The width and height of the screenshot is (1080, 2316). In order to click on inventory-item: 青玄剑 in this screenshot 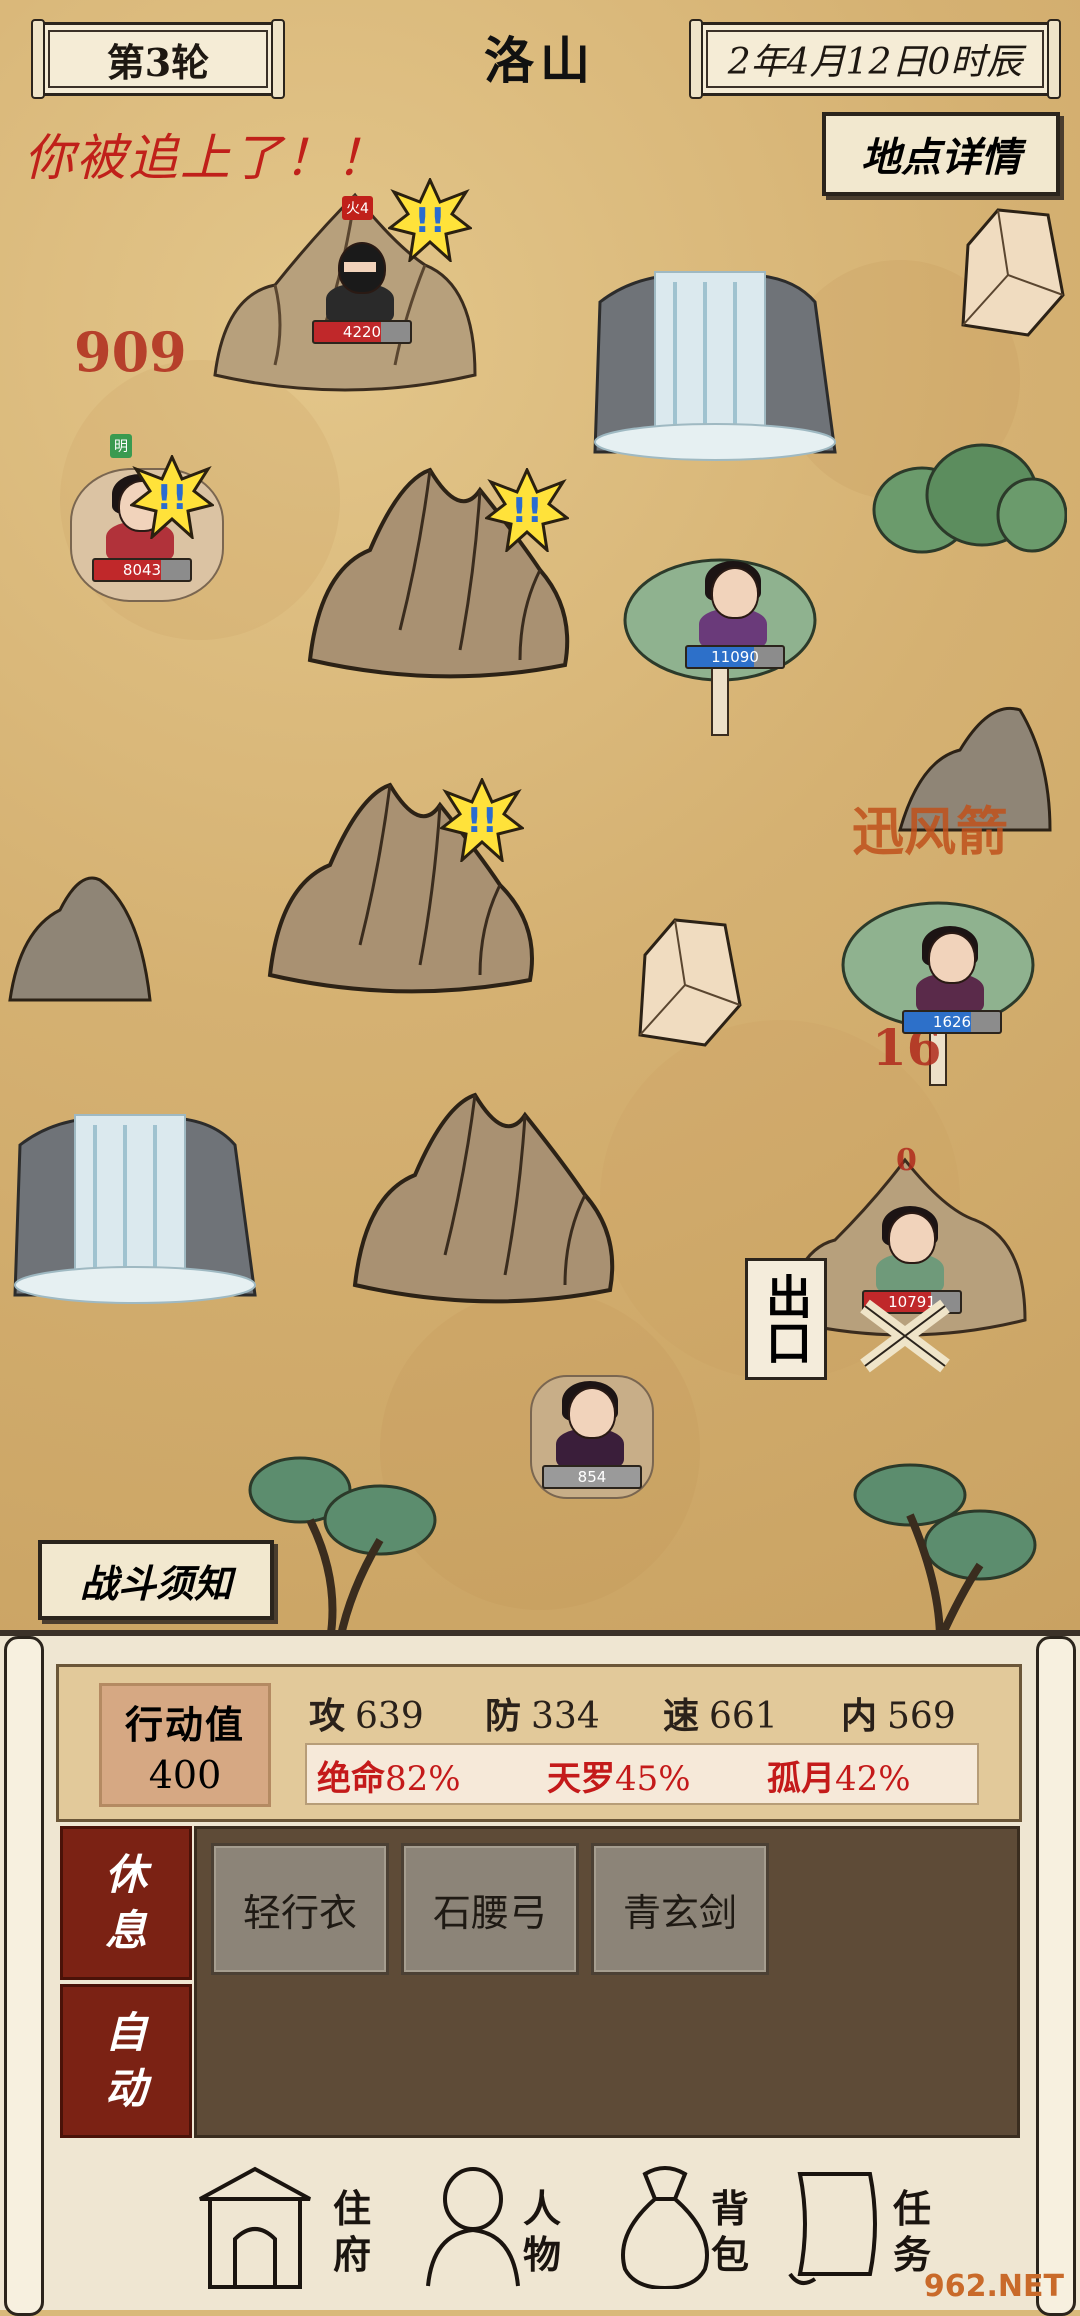, I will do `click(680, 1909)`.